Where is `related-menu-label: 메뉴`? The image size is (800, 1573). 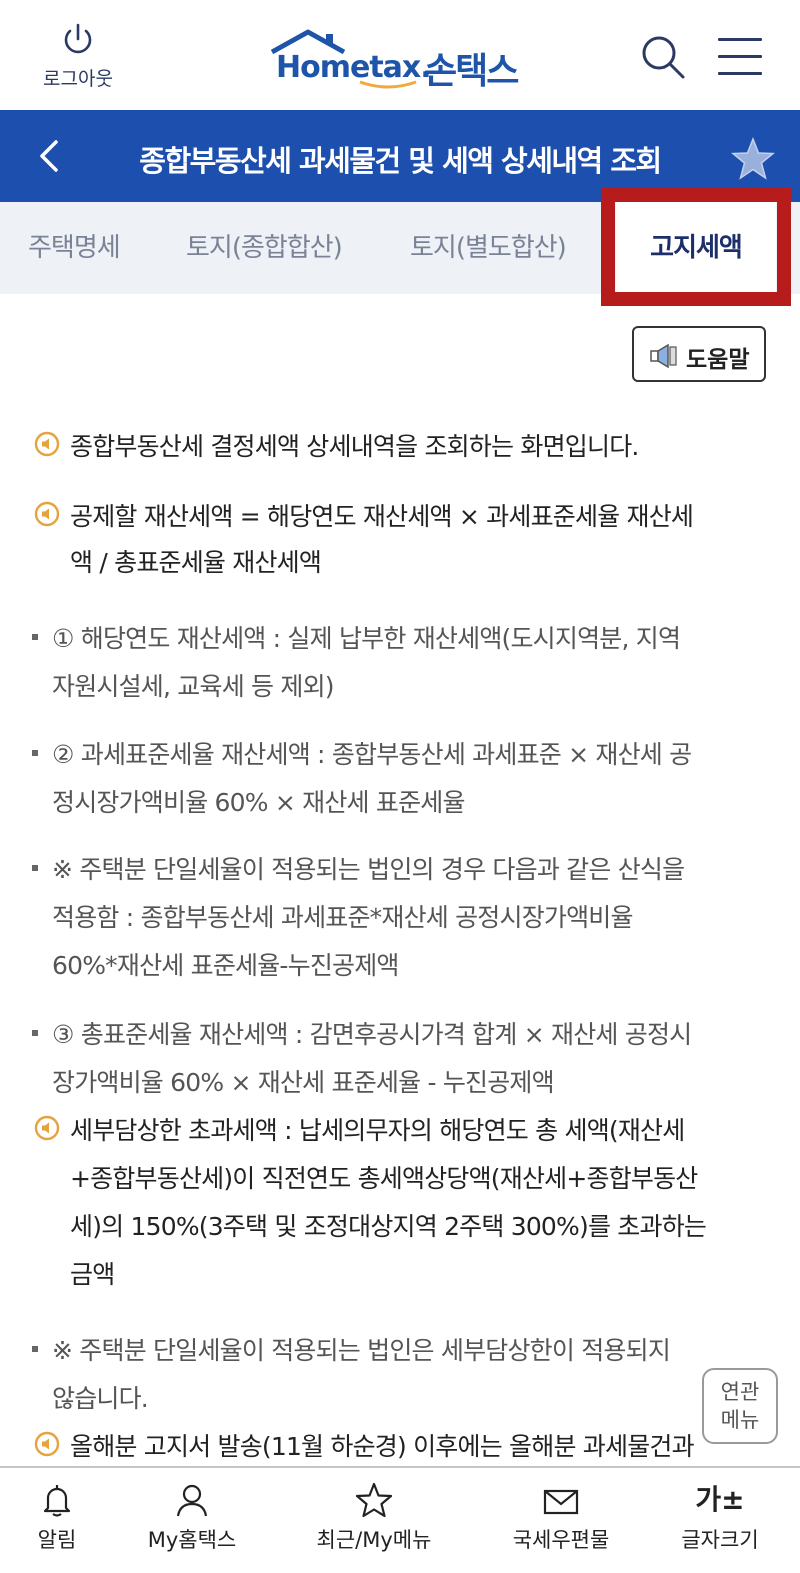
related-menu-label: 메뉴 is located at coordinates (740, 1420).